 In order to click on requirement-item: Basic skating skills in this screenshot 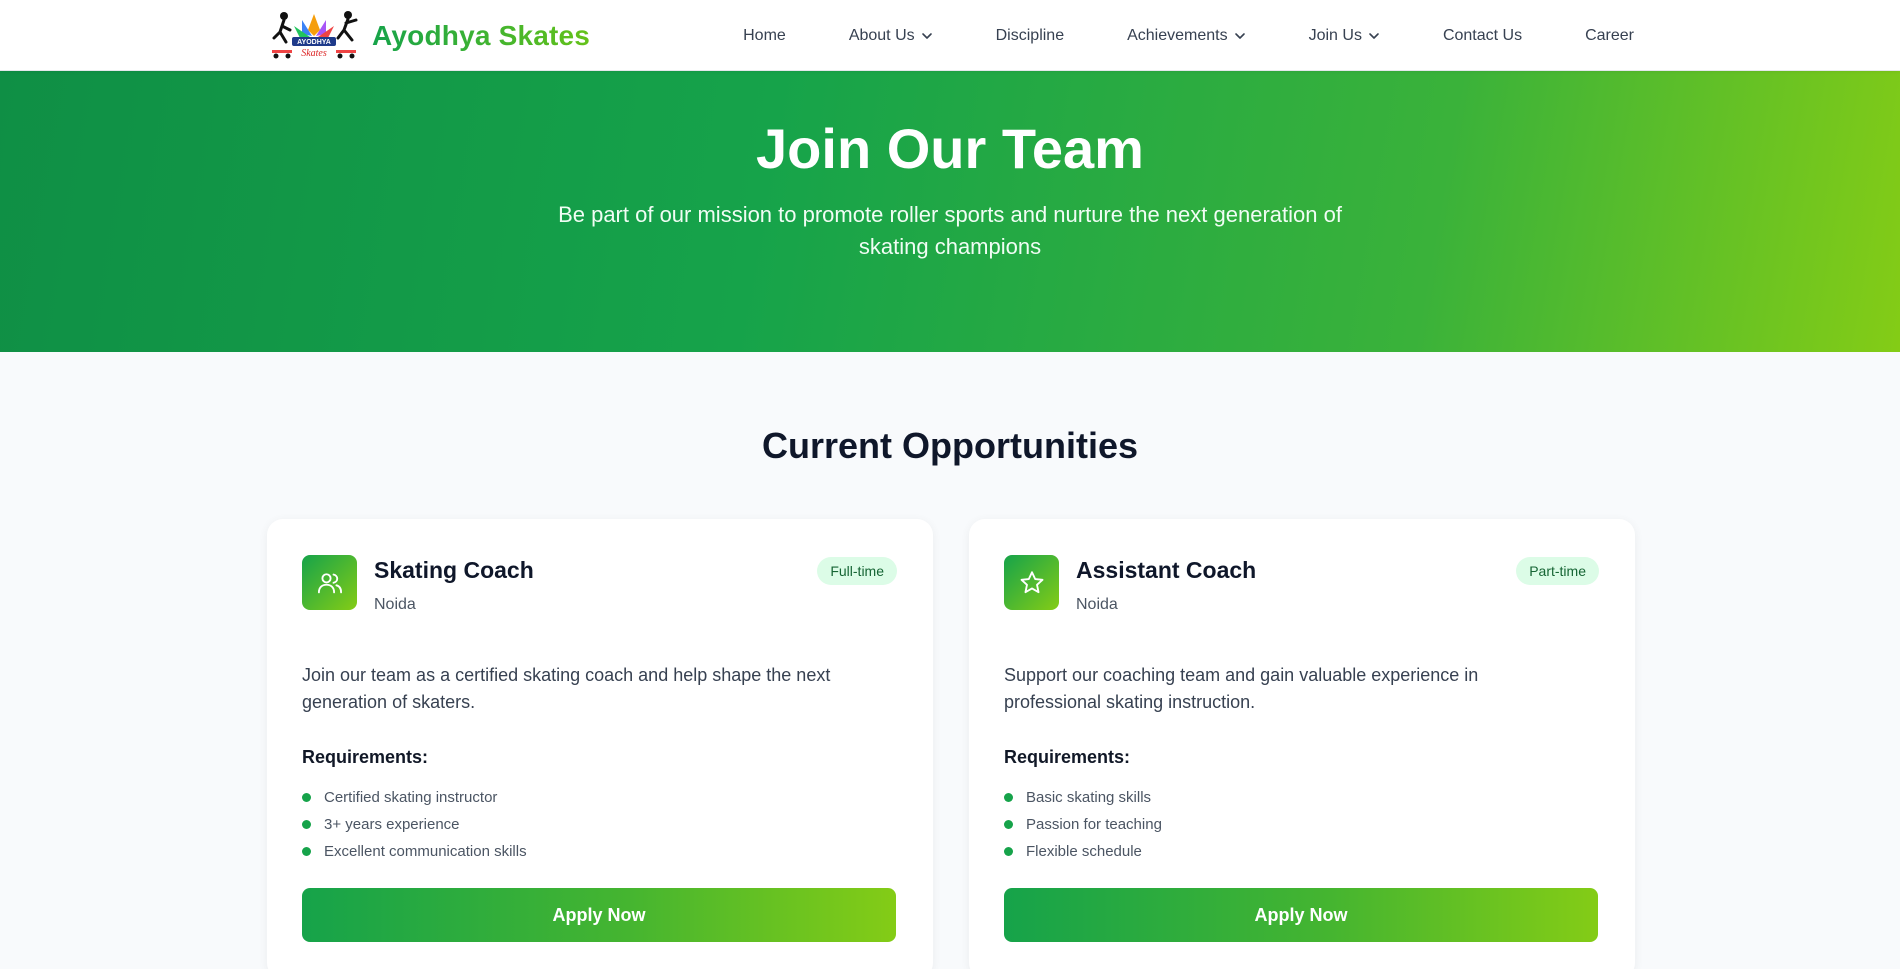, I will do `click(1083, 797)`.